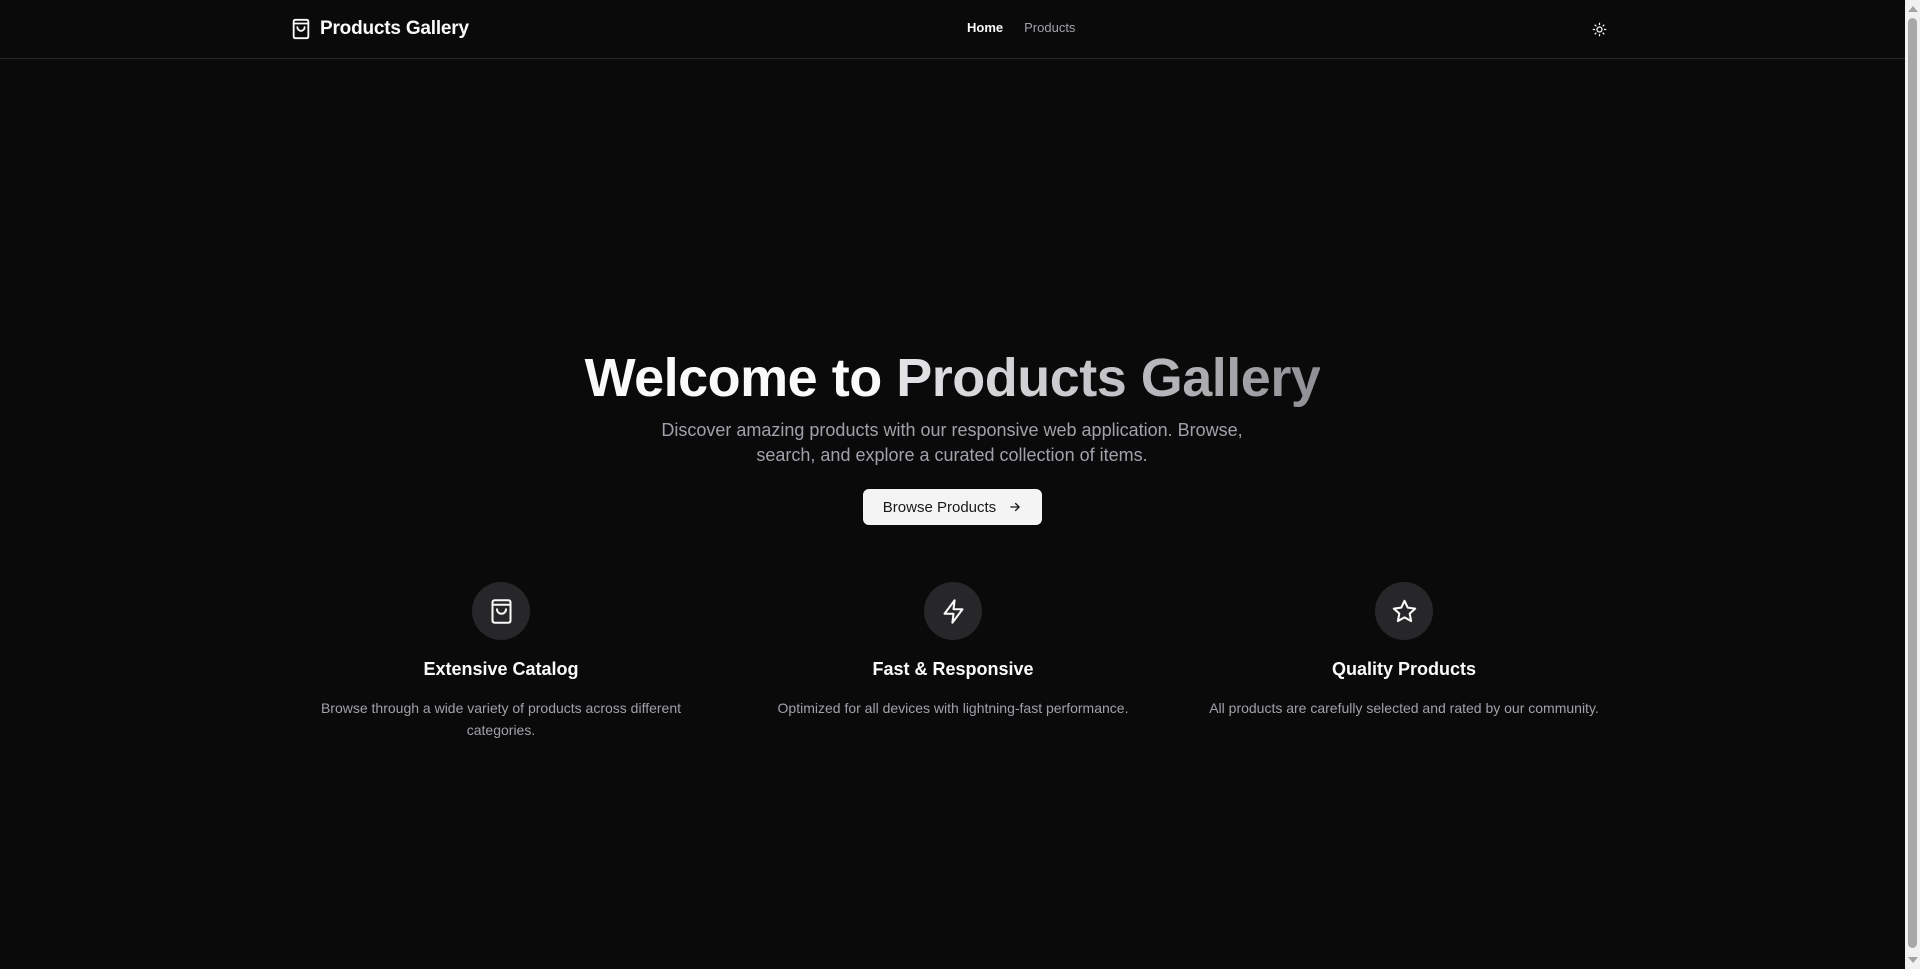  Describe the element at coordinates (1049, 27) in the screenshot. I see `nav-link-products: Products` at that location.